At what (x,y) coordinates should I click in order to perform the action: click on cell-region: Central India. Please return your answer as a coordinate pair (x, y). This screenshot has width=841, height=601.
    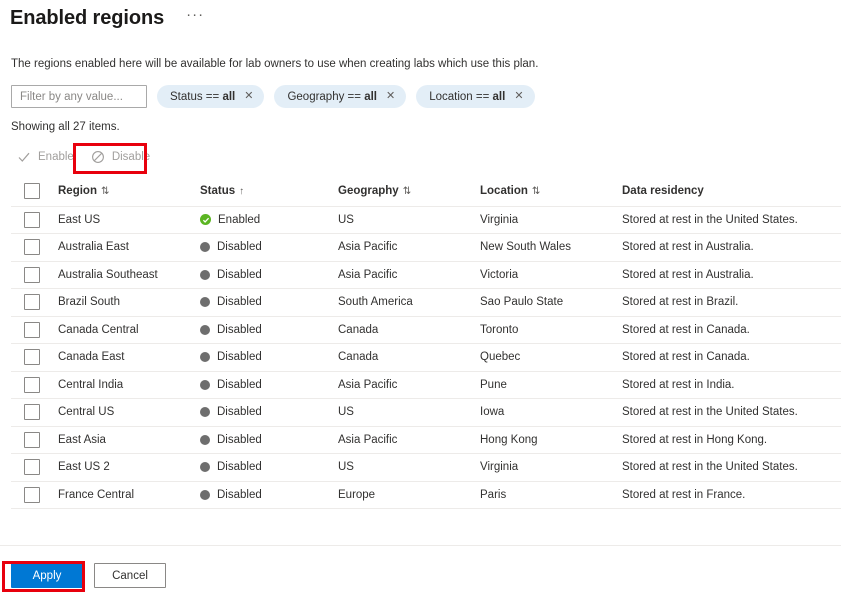
    Looking at the image, I should click on (129, 385).